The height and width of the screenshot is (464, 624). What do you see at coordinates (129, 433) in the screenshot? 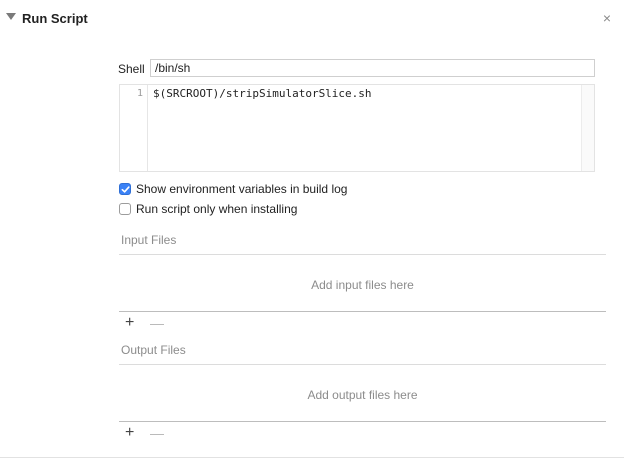
I see `add-output-file-button: +` at bounding box center [129, 433].